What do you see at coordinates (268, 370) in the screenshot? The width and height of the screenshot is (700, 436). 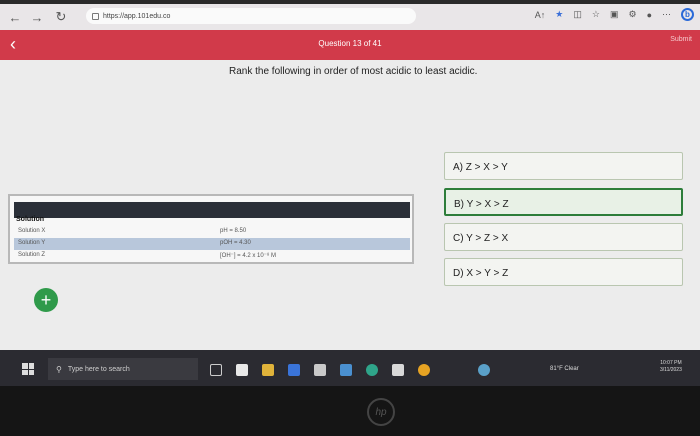 I see `file-explorer-icon` at bounding box center [268, 370].